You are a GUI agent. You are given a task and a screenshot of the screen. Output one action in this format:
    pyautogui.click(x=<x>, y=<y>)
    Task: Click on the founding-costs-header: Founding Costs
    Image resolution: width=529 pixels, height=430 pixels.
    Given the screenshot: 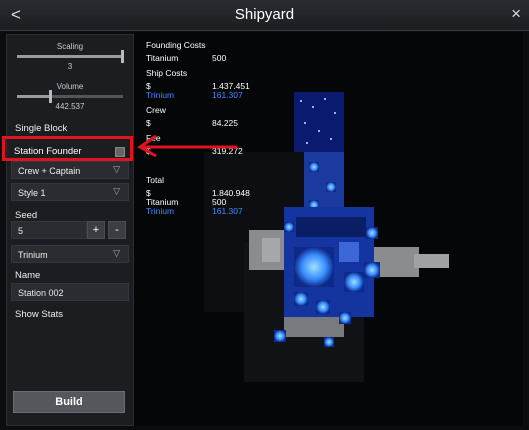 What is the action you would take?
    pyautogui.click(x=176, y=45)
    